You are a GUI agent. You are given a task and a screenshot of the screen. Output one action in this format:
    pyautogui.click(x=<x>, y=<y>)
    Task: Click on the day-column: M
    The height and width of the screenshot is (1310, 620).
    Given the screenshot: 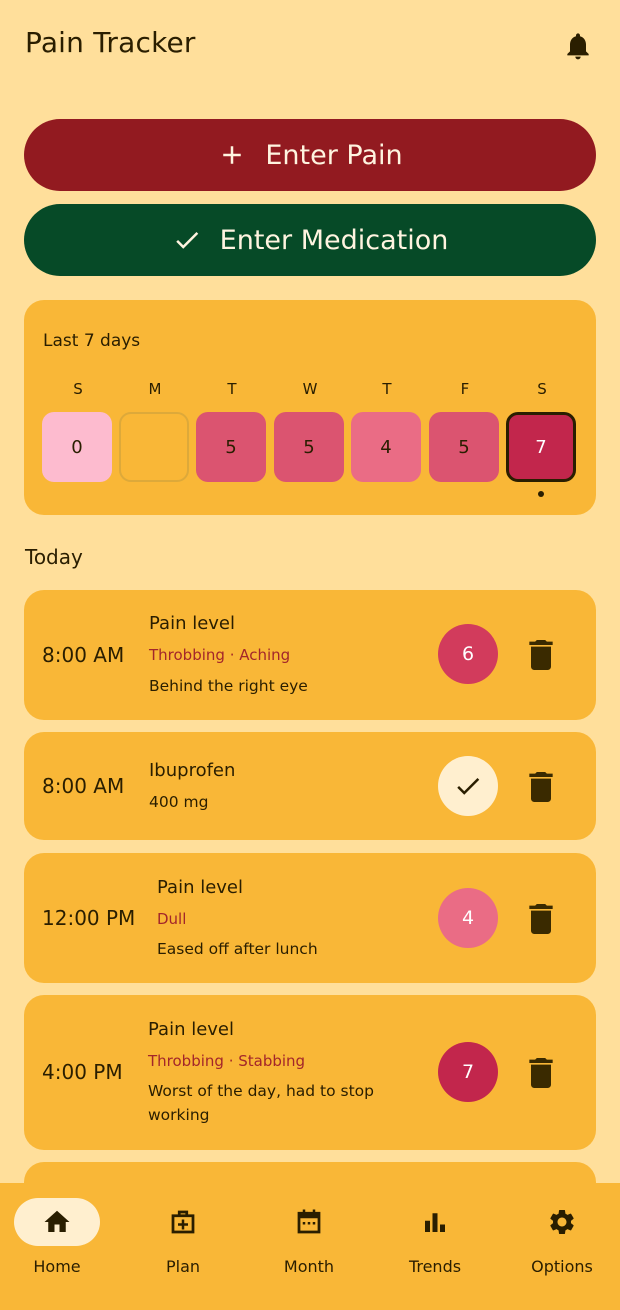 What is the action you would take?
    pyautogui.click(x=155, y=431)
    